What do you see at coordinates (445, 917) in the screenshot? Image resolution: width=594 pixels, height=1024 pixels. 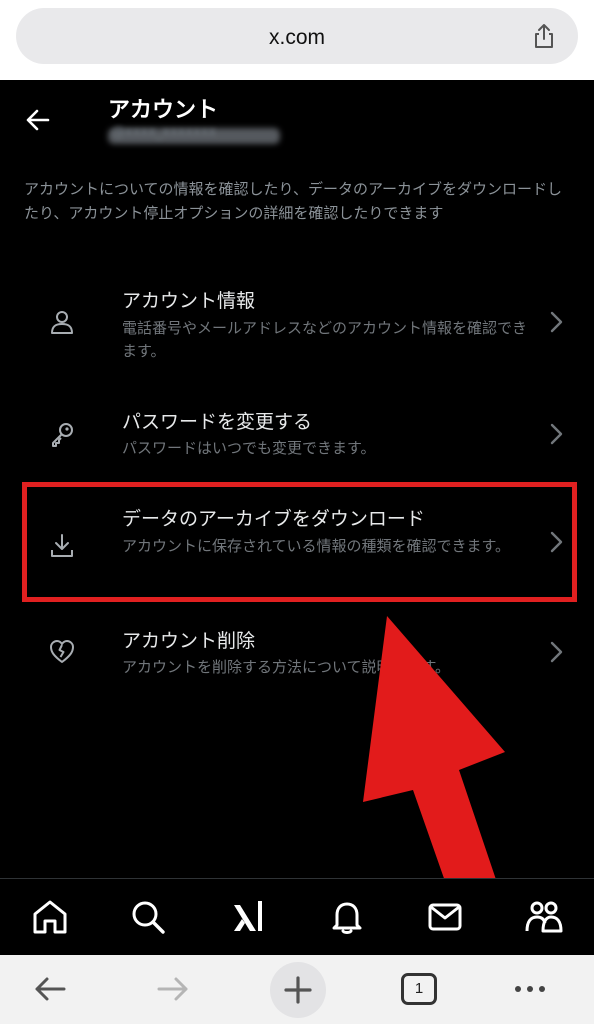 I see `mail-icon` at bounding box center [445, 917].